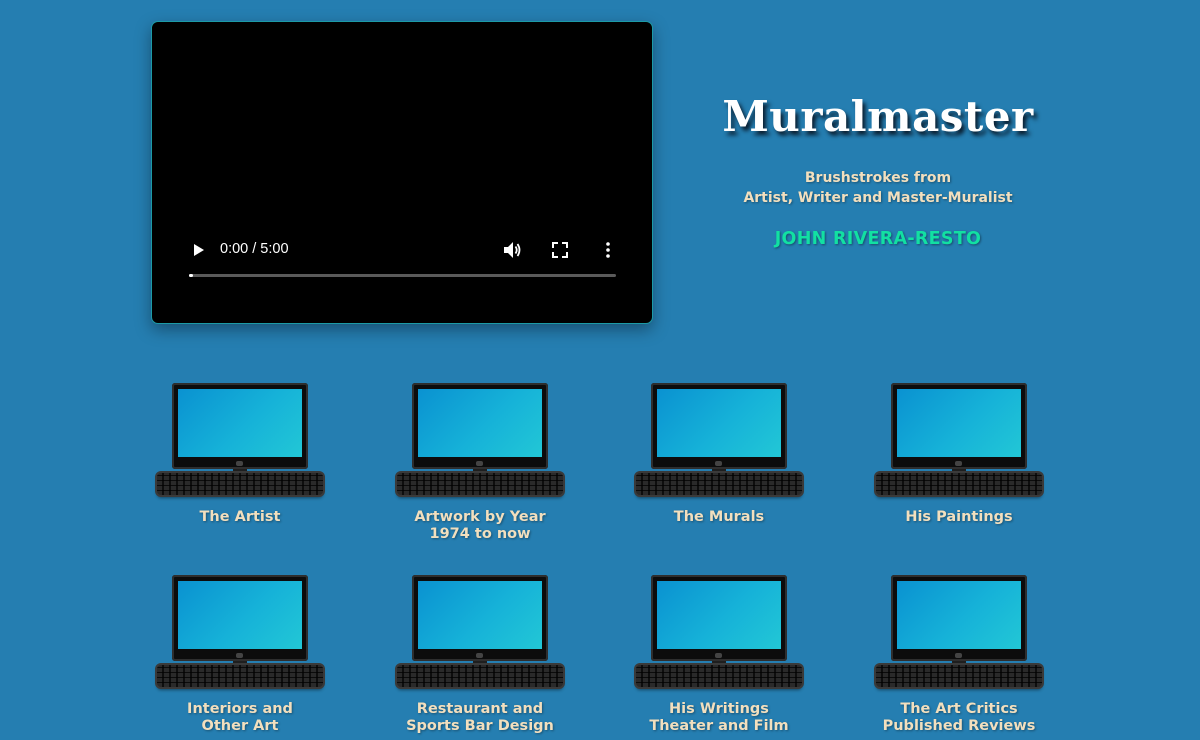  Describe the element at coordinates (512, 250) in the screenshot. I see `volume-icon` at that location.